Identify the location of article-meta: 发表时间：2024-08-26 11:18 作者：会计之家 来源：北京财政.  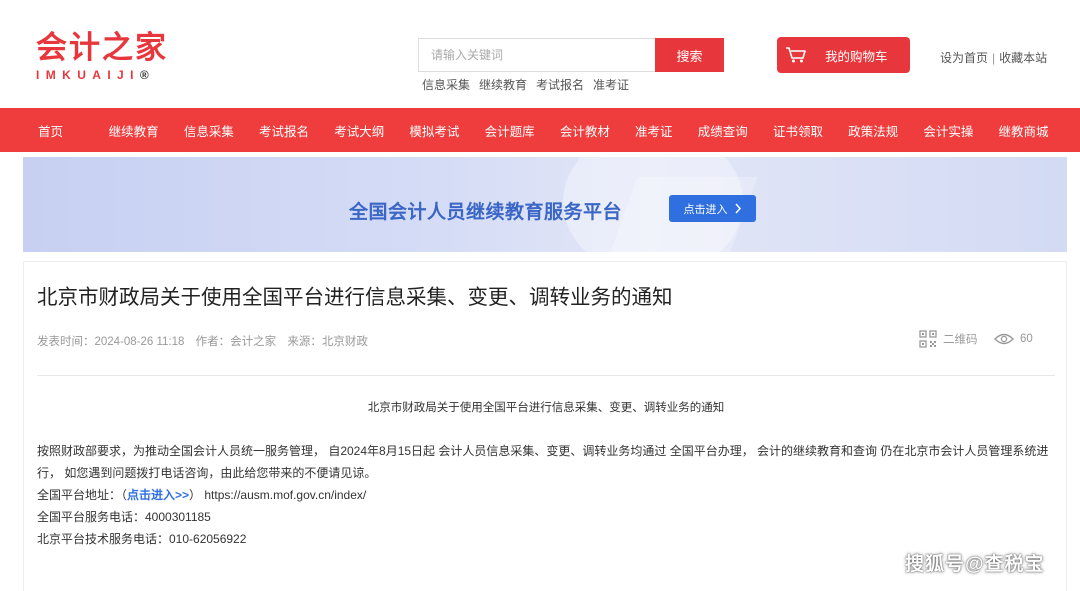
(206, 341).